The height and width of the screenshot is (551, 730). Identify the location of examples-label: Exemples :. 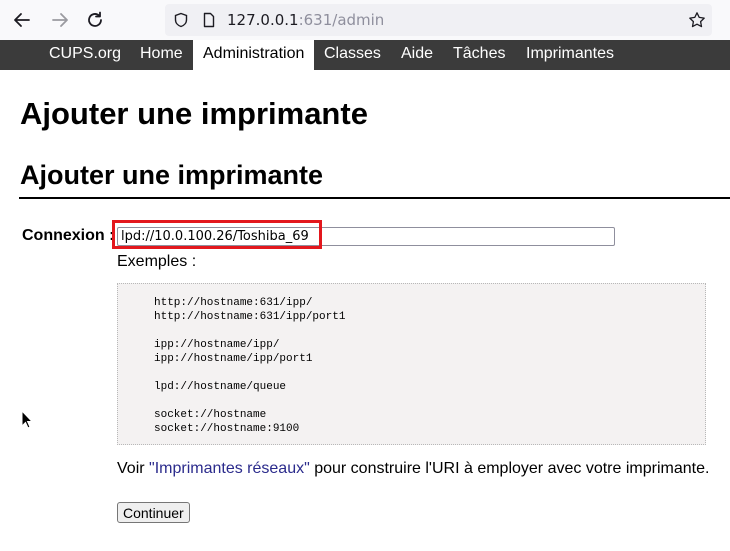
(157, 261).